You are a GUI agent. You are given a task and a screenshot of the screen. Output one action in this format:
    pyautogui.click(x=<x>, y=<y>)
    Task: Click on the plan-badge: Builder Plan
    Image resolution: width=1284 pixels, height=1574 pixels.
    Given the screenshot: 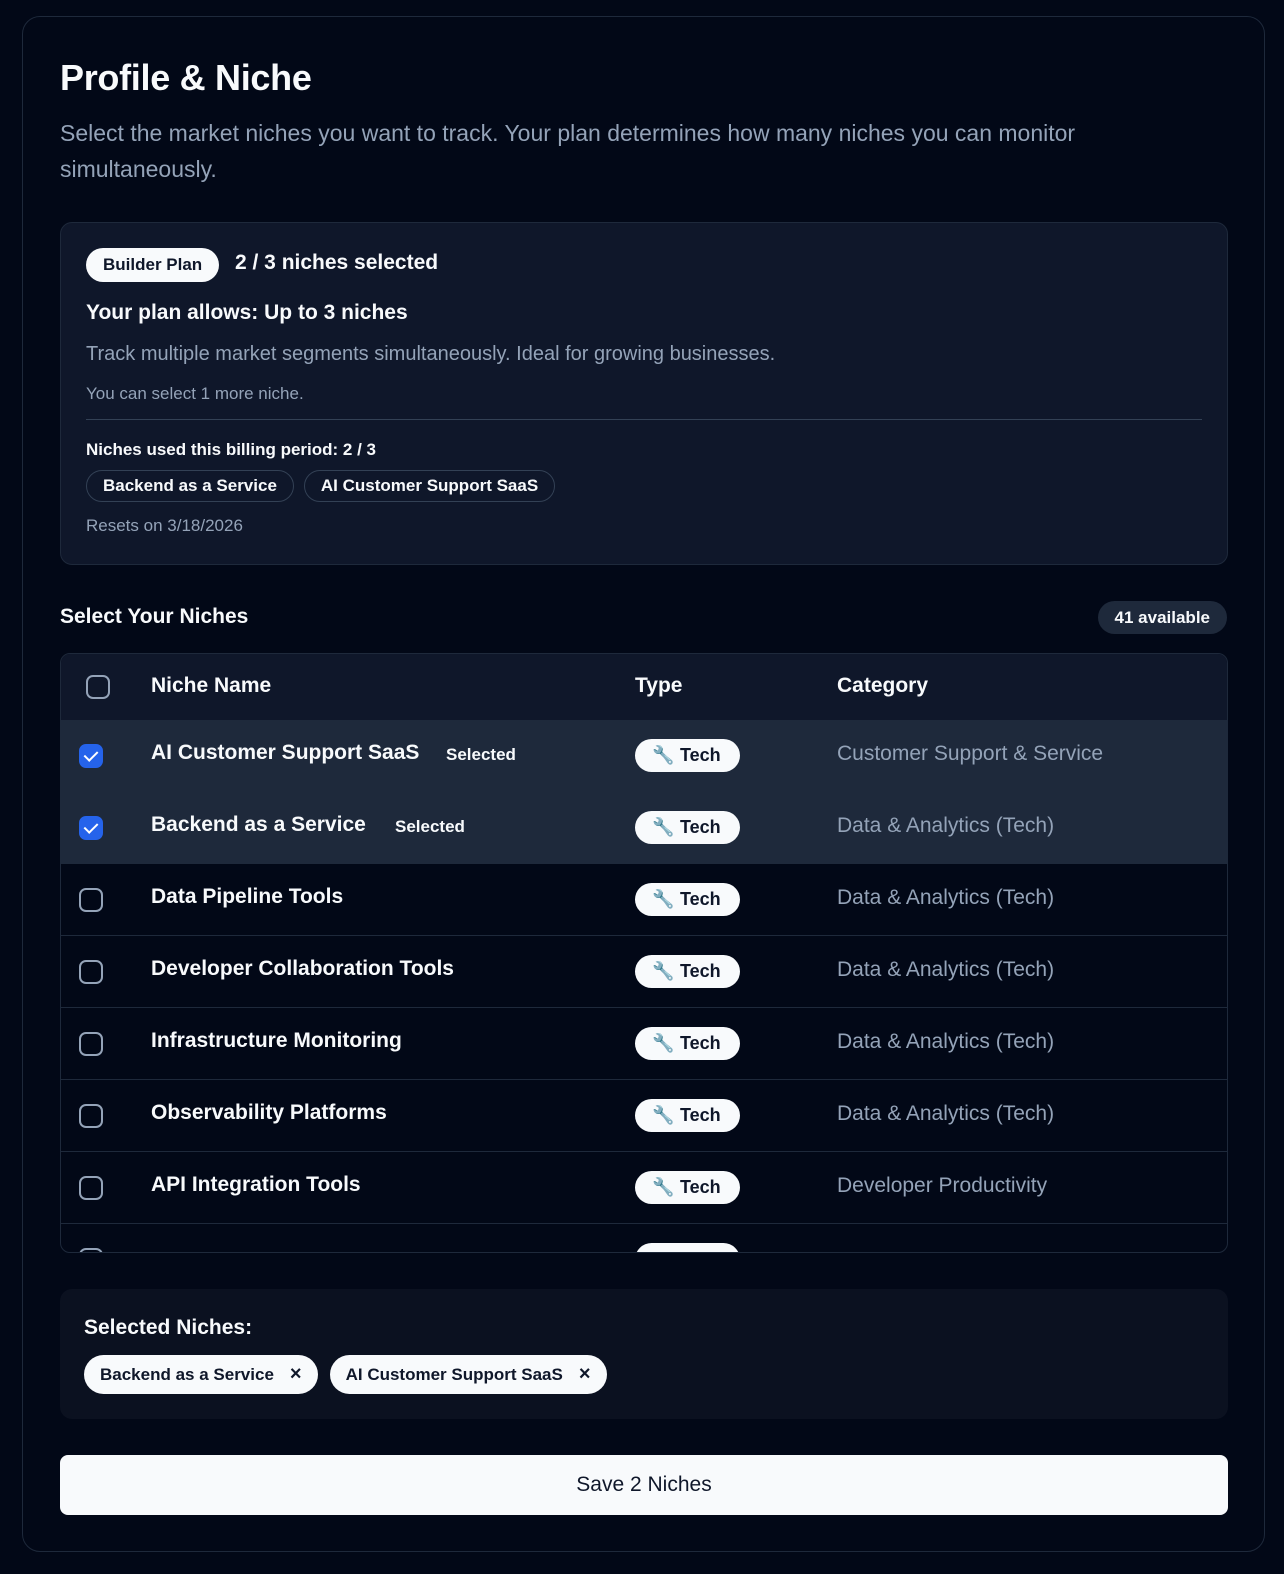 What is the action you would take?
    pyautogui.click(x=153, y=265)
    